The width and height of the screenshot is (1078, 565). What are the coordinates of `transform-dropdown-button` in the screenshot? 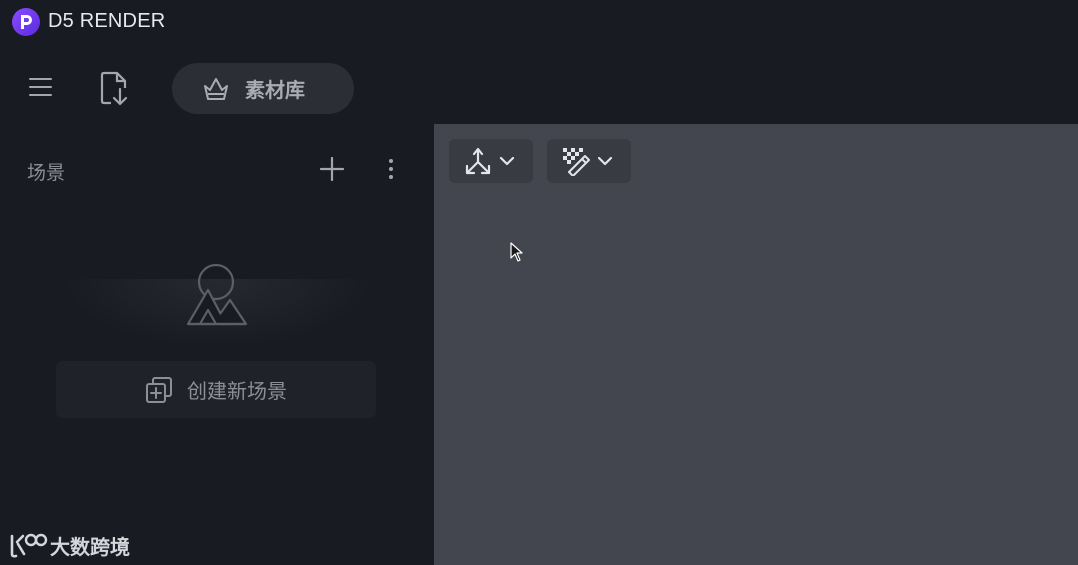 It's located at (491, 161).